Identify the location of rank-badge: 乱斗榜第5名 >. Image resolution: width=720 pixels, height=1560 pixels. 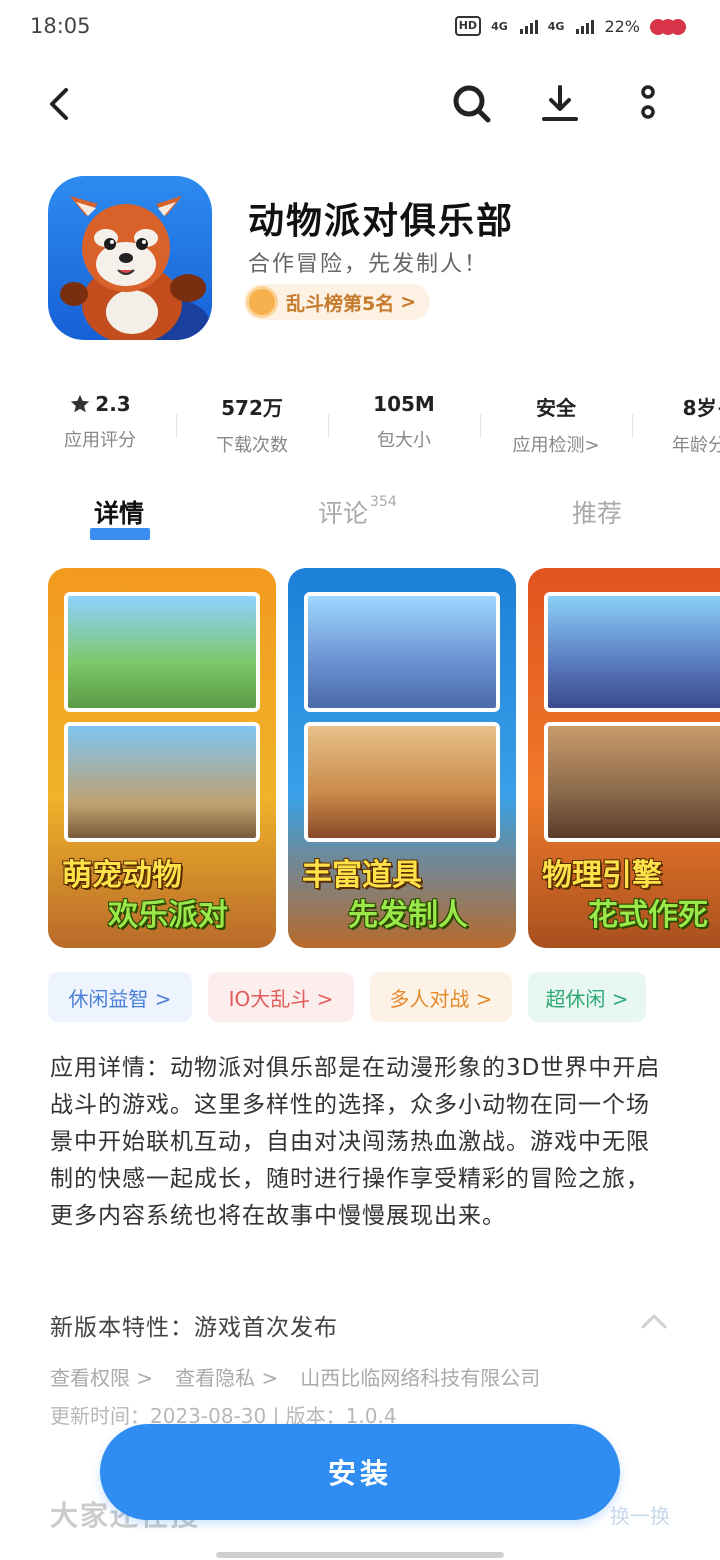
(337, 302).